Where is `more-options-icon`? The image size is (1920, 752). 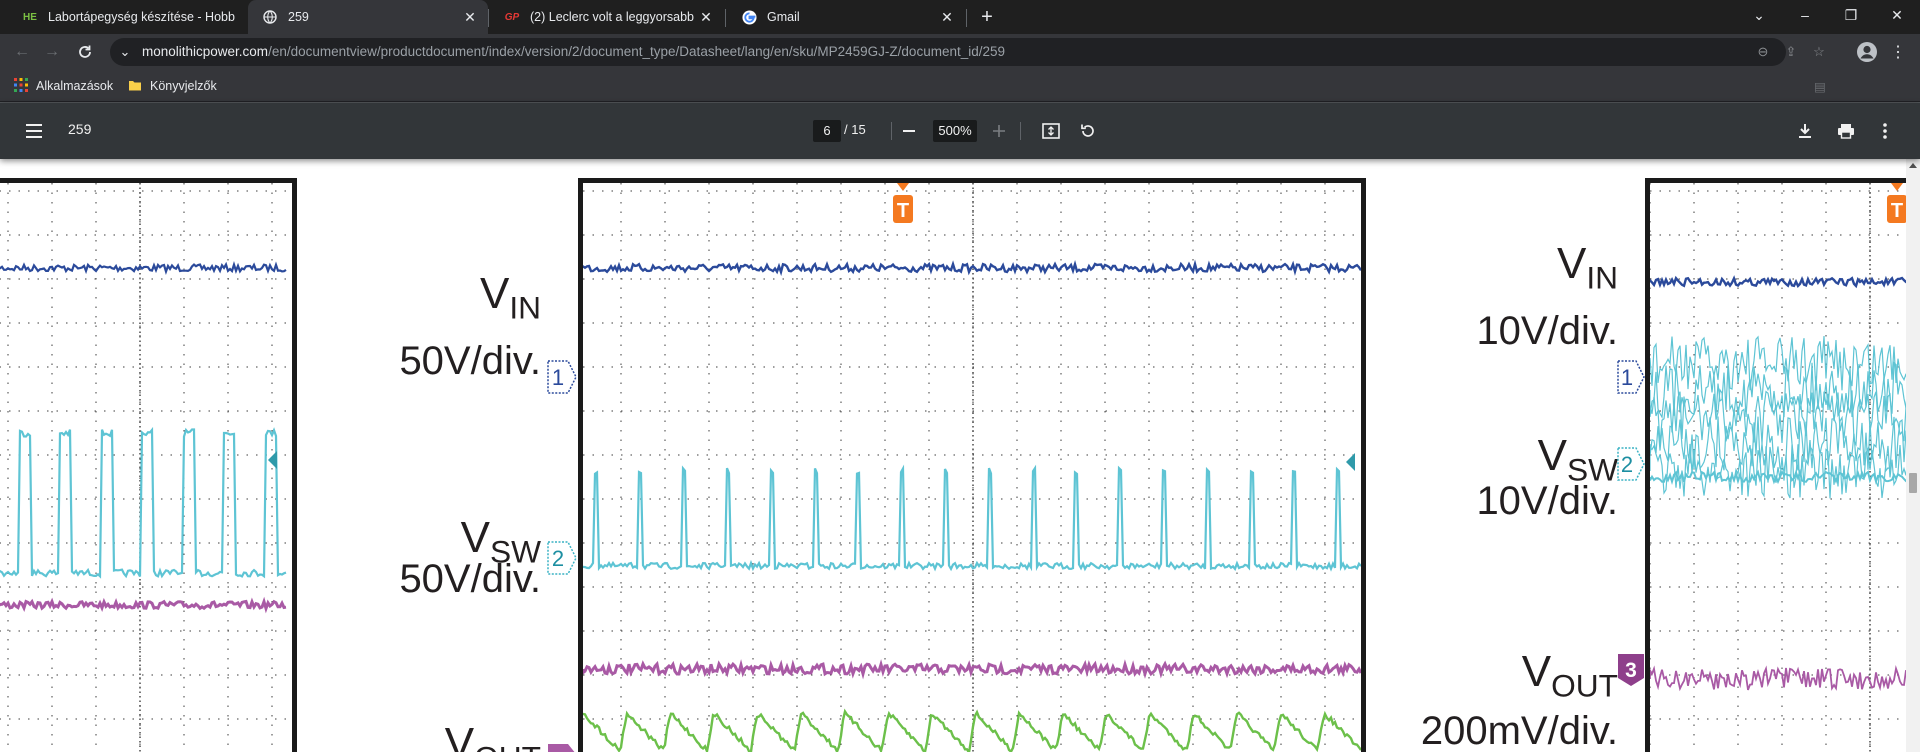 more-options-icon is located at coordinates (1885, 131).